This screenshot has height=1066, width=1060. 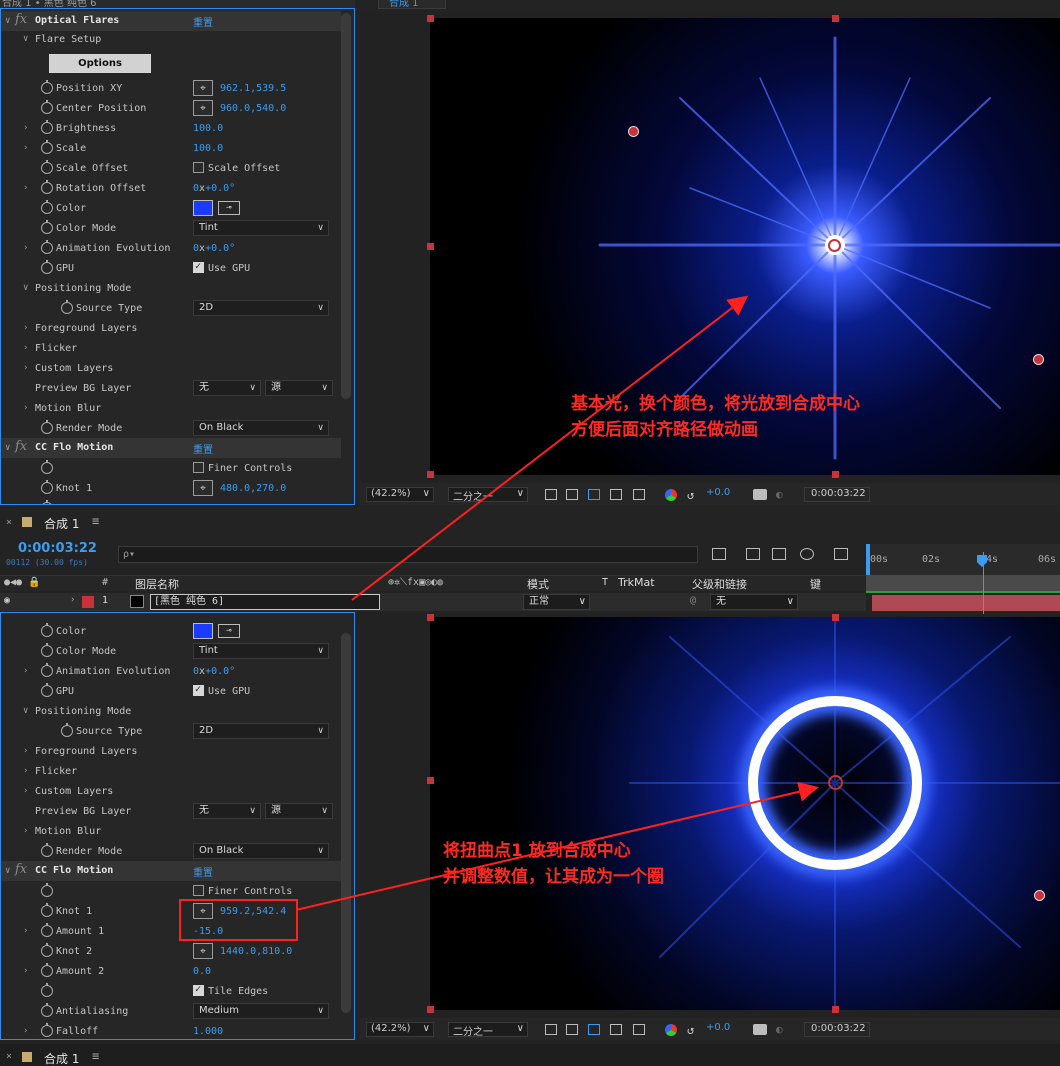 I want to click on property-row-antialiasing: Antialiasing Medium ∨, so click(x=171, y=1011).